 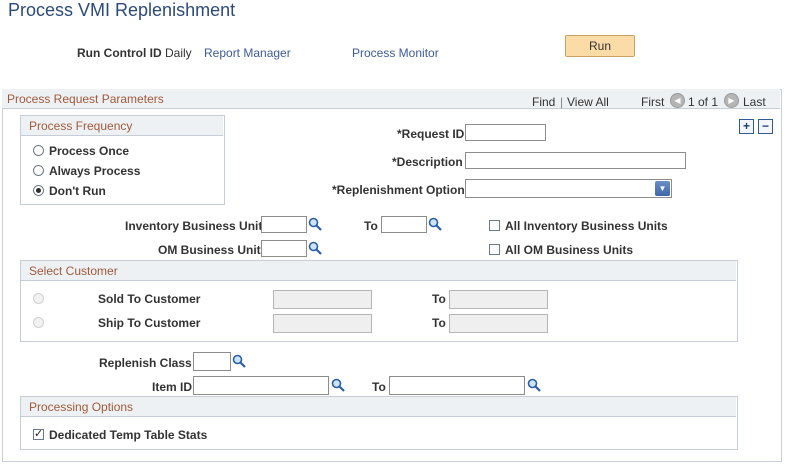 What do you see at coordinates (38, 190) in the screenshot?
I see `radio-dont-run` at bounding box center [38, 190].